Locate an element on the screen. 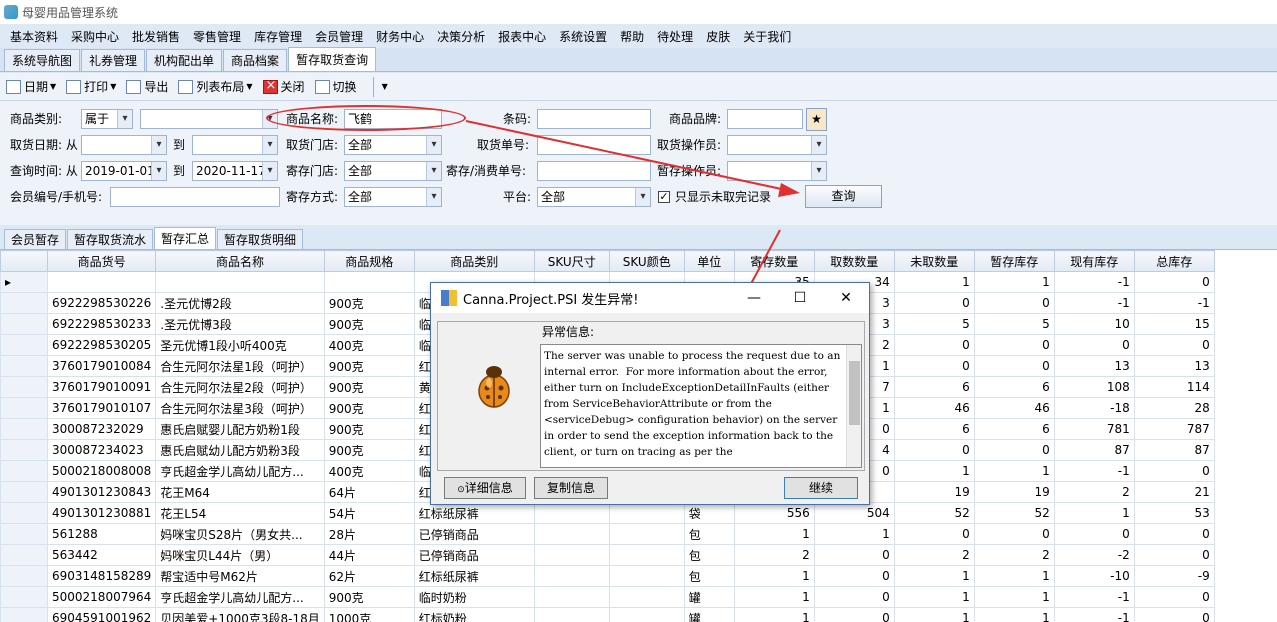 This screenshot has width=1277, height=622. col-header: 总库存 is located at coordinates (1174, 261).